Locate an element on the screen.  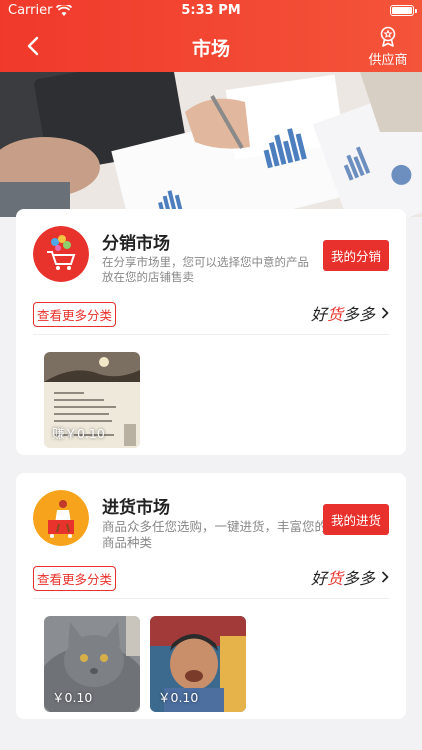
product-card: 赚￥0.10 is located at coordinates (92, 400).